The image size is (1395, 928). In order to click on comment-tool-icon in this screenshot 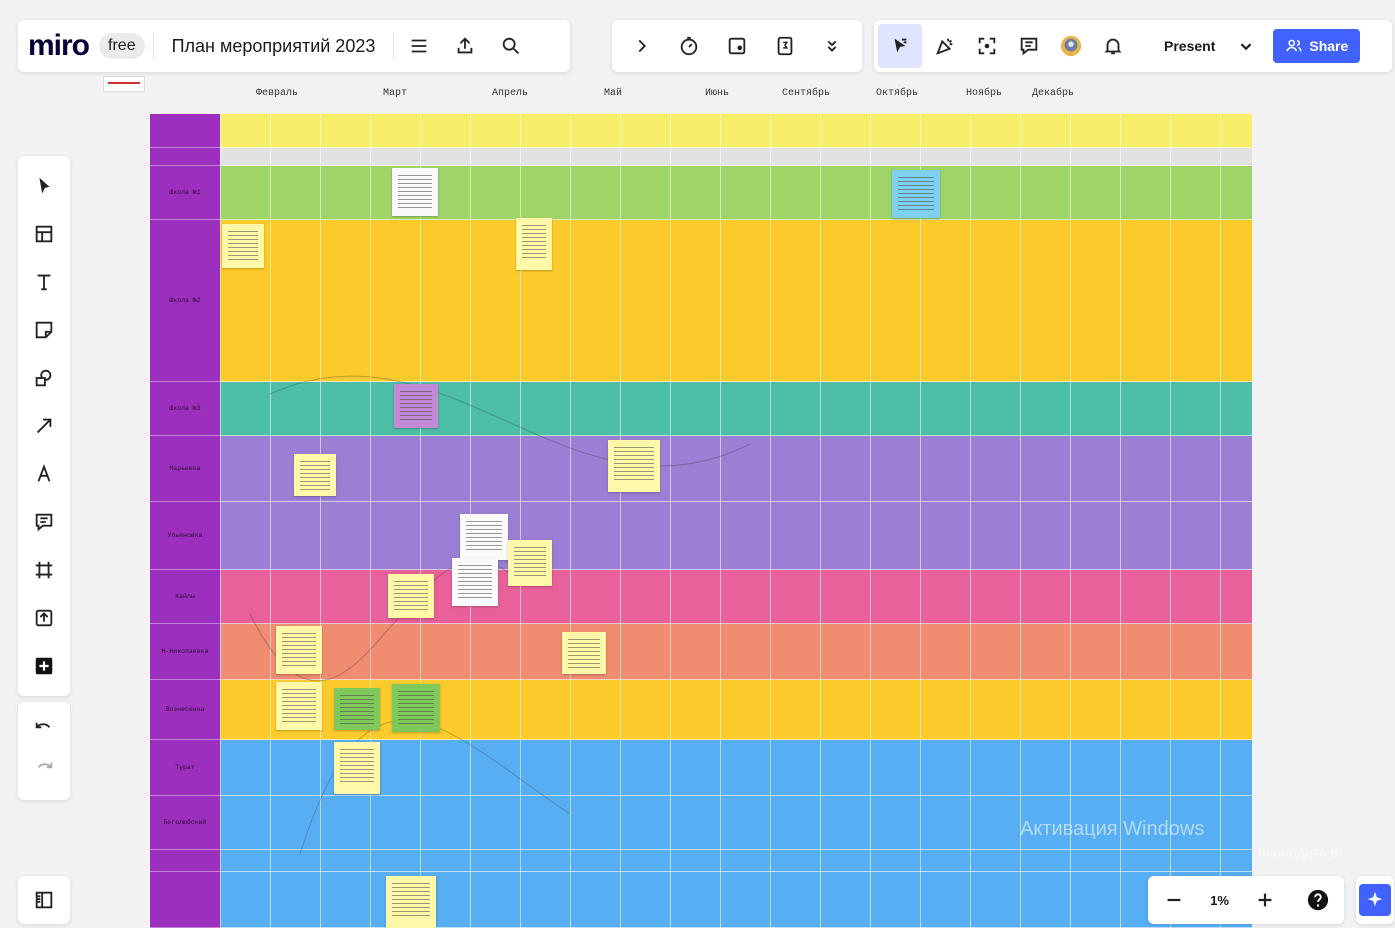, I will do `click(44, 522)`.